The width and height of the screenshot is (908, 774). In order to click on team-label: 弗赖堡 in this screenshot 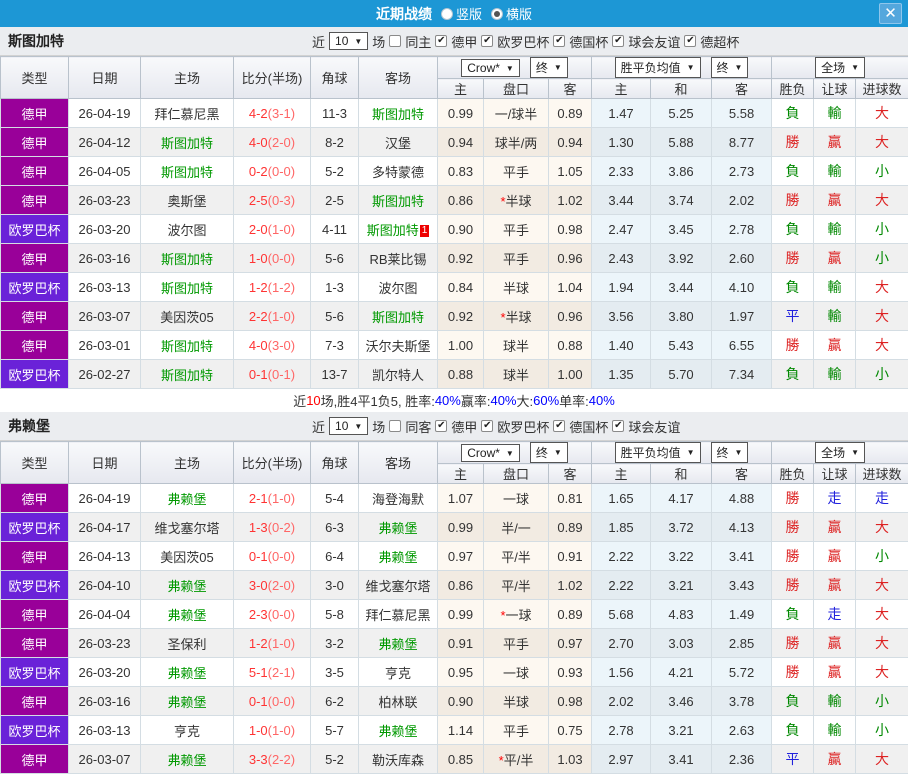, I will do `click(186, 586)`.